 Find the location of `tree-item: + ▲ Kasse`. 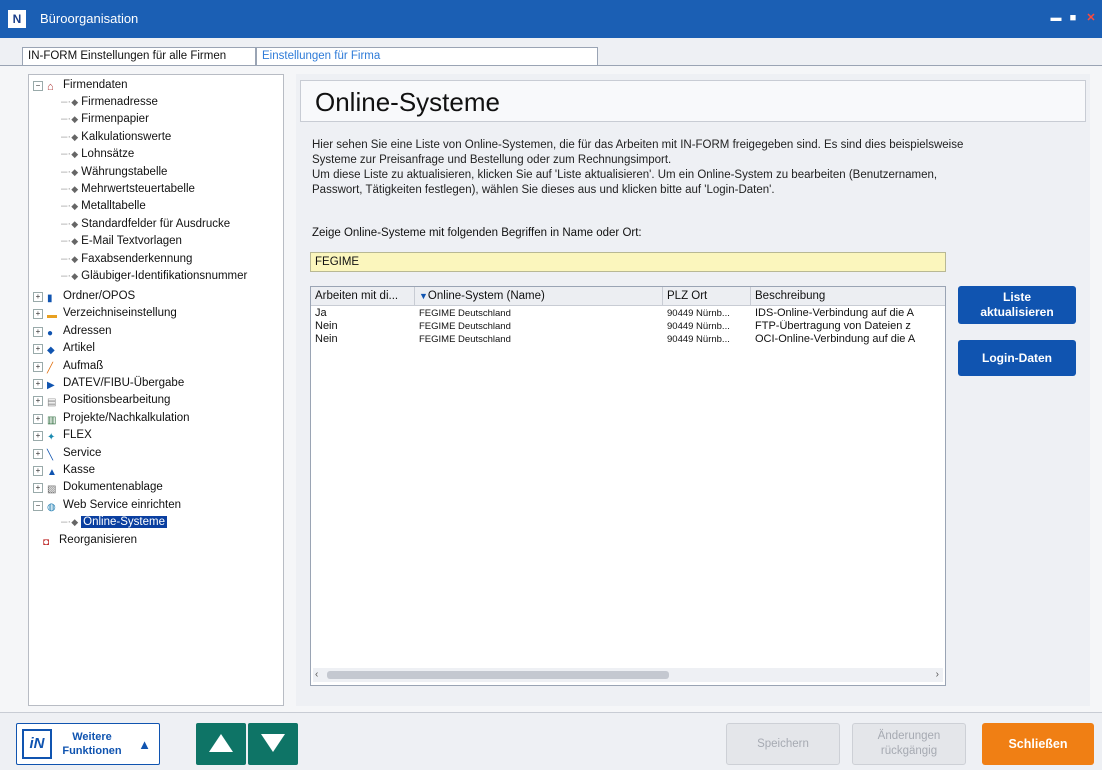

tree-item: + ▲ Kasse is located at coordinates (64, 470).